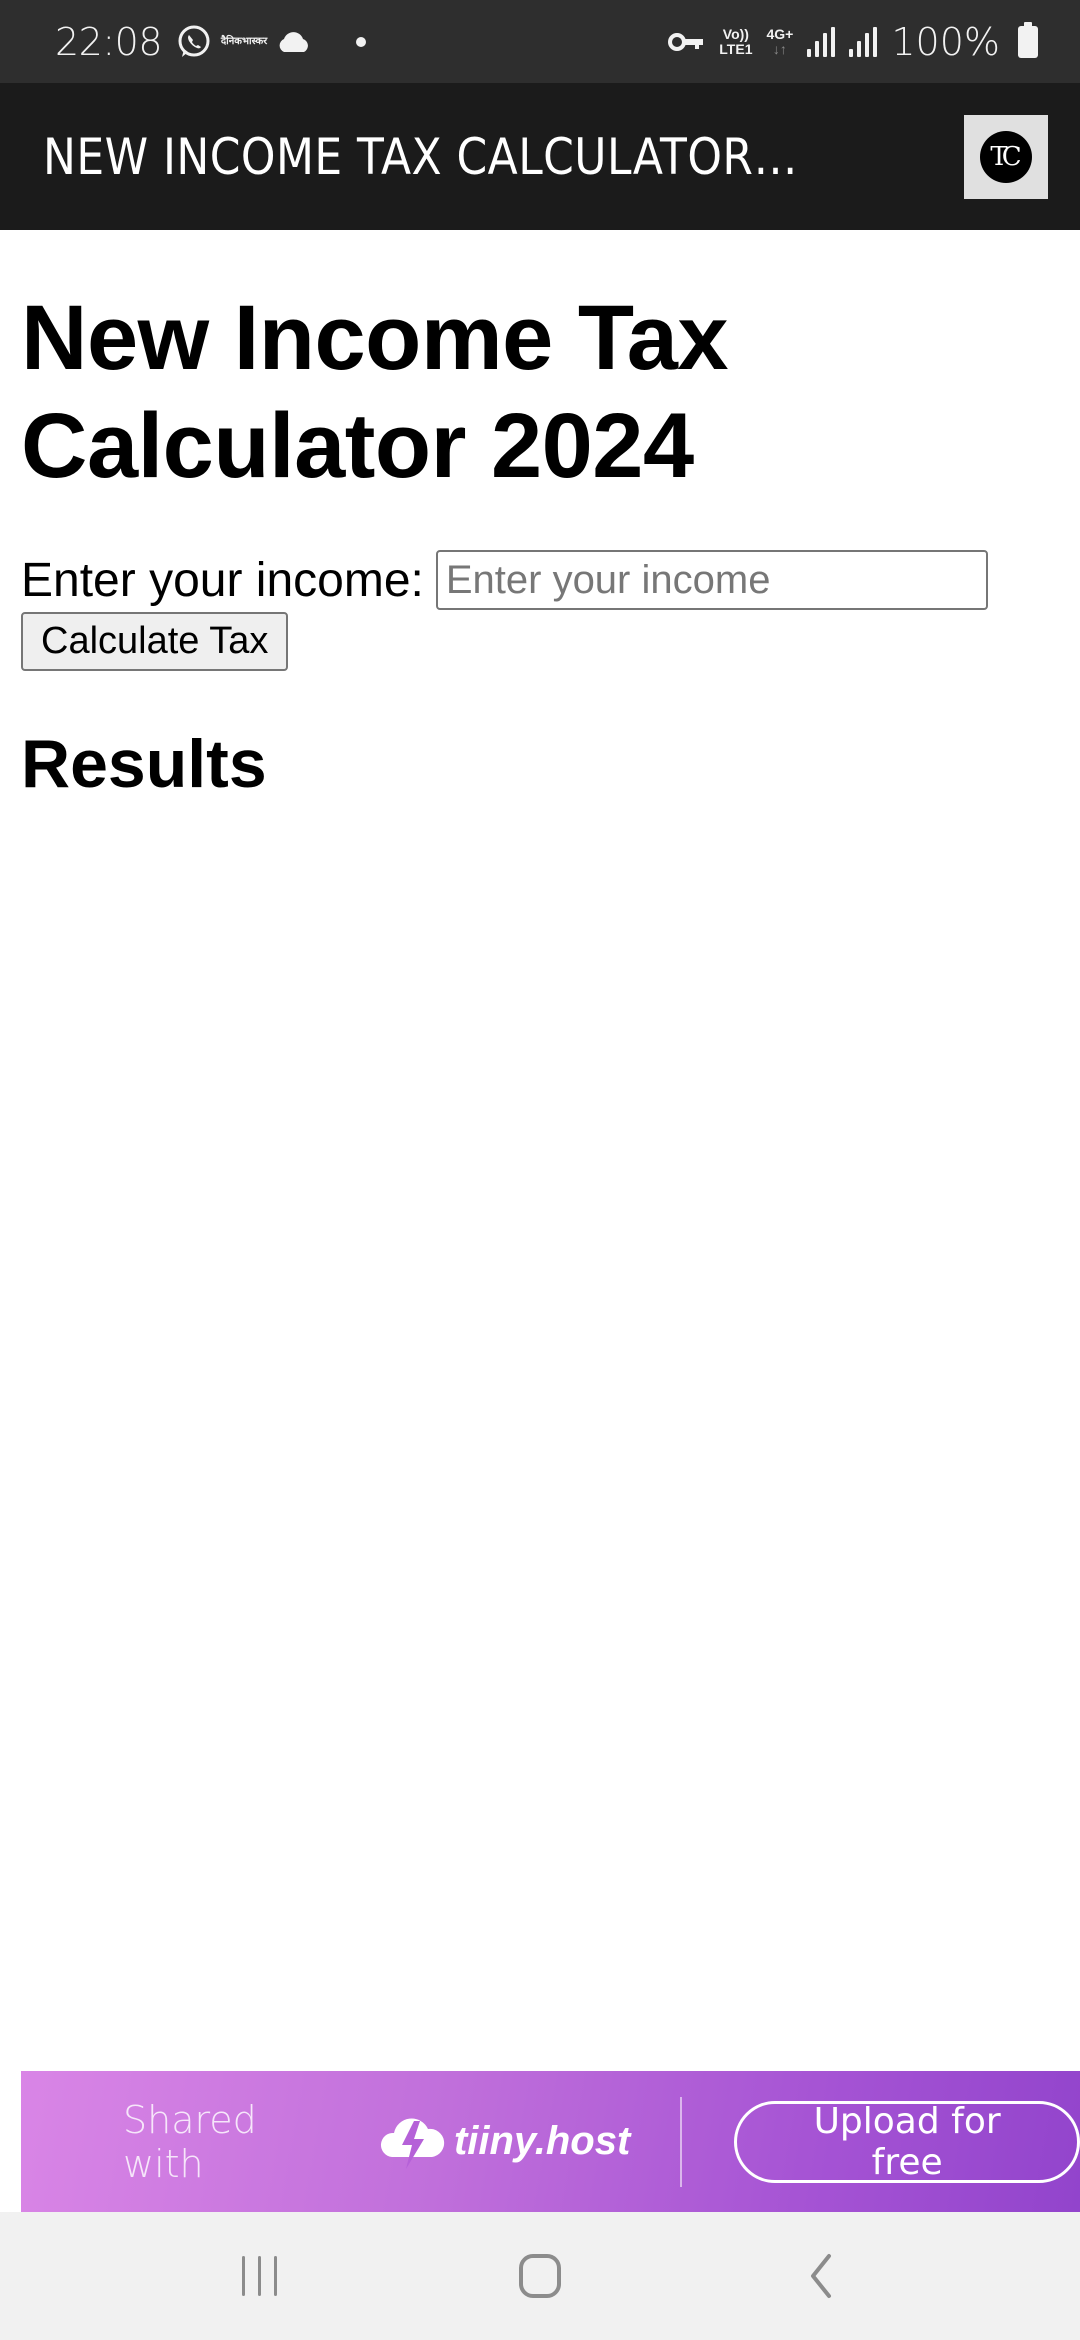  I want to click on home-icon, so click(540, 2276).